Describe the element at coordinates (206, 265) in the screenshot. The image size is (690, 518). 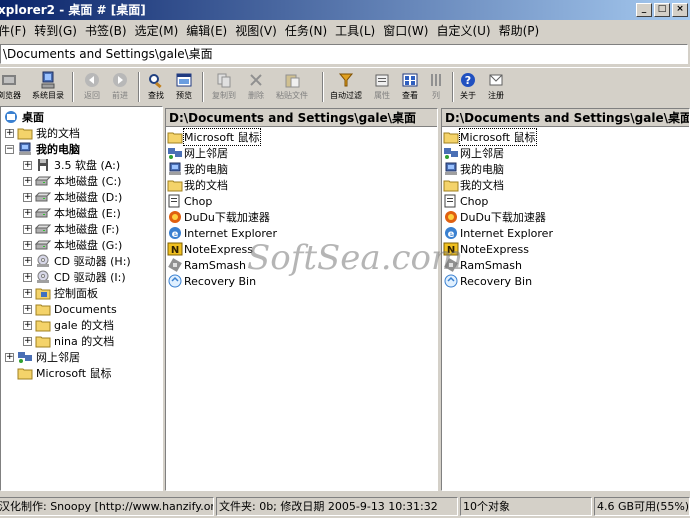
I see `list-item: RamSmash` at that location.